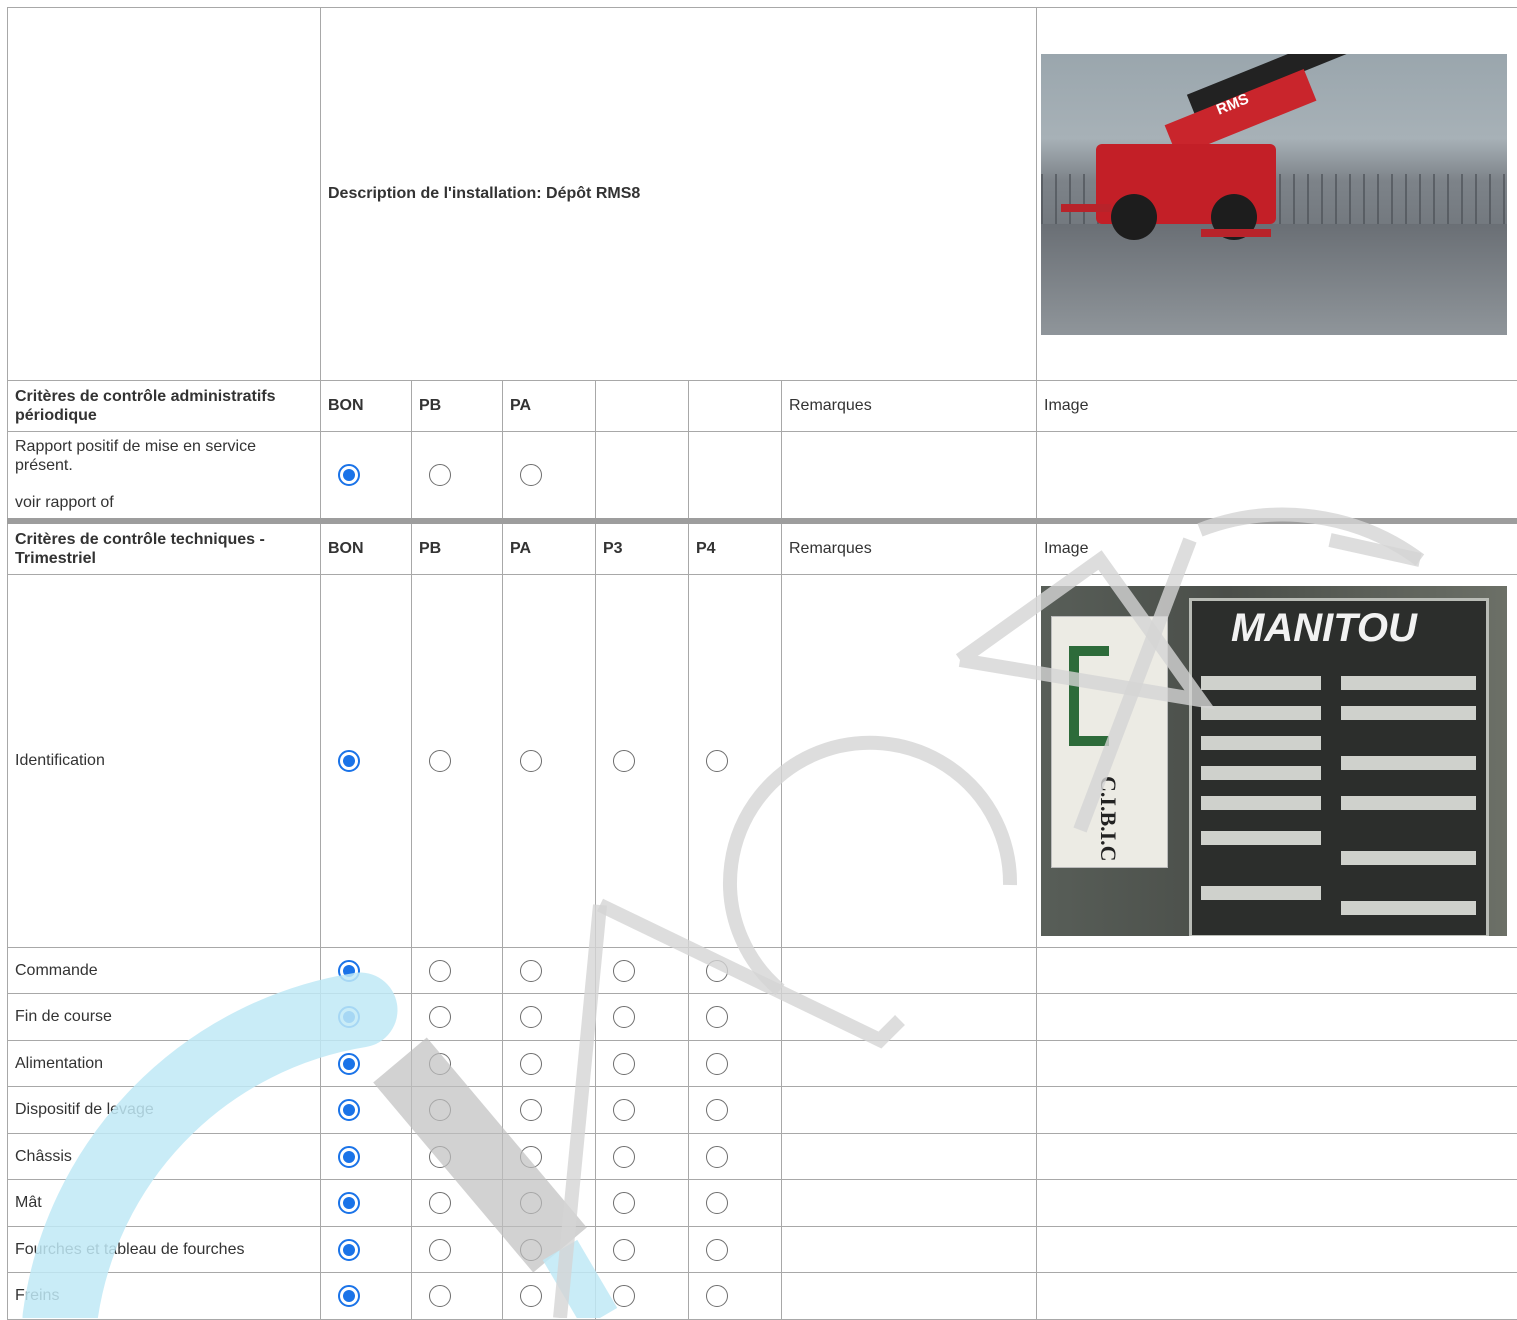  I want to click on machine-photo-cell: RMS, so click(1277, 194).